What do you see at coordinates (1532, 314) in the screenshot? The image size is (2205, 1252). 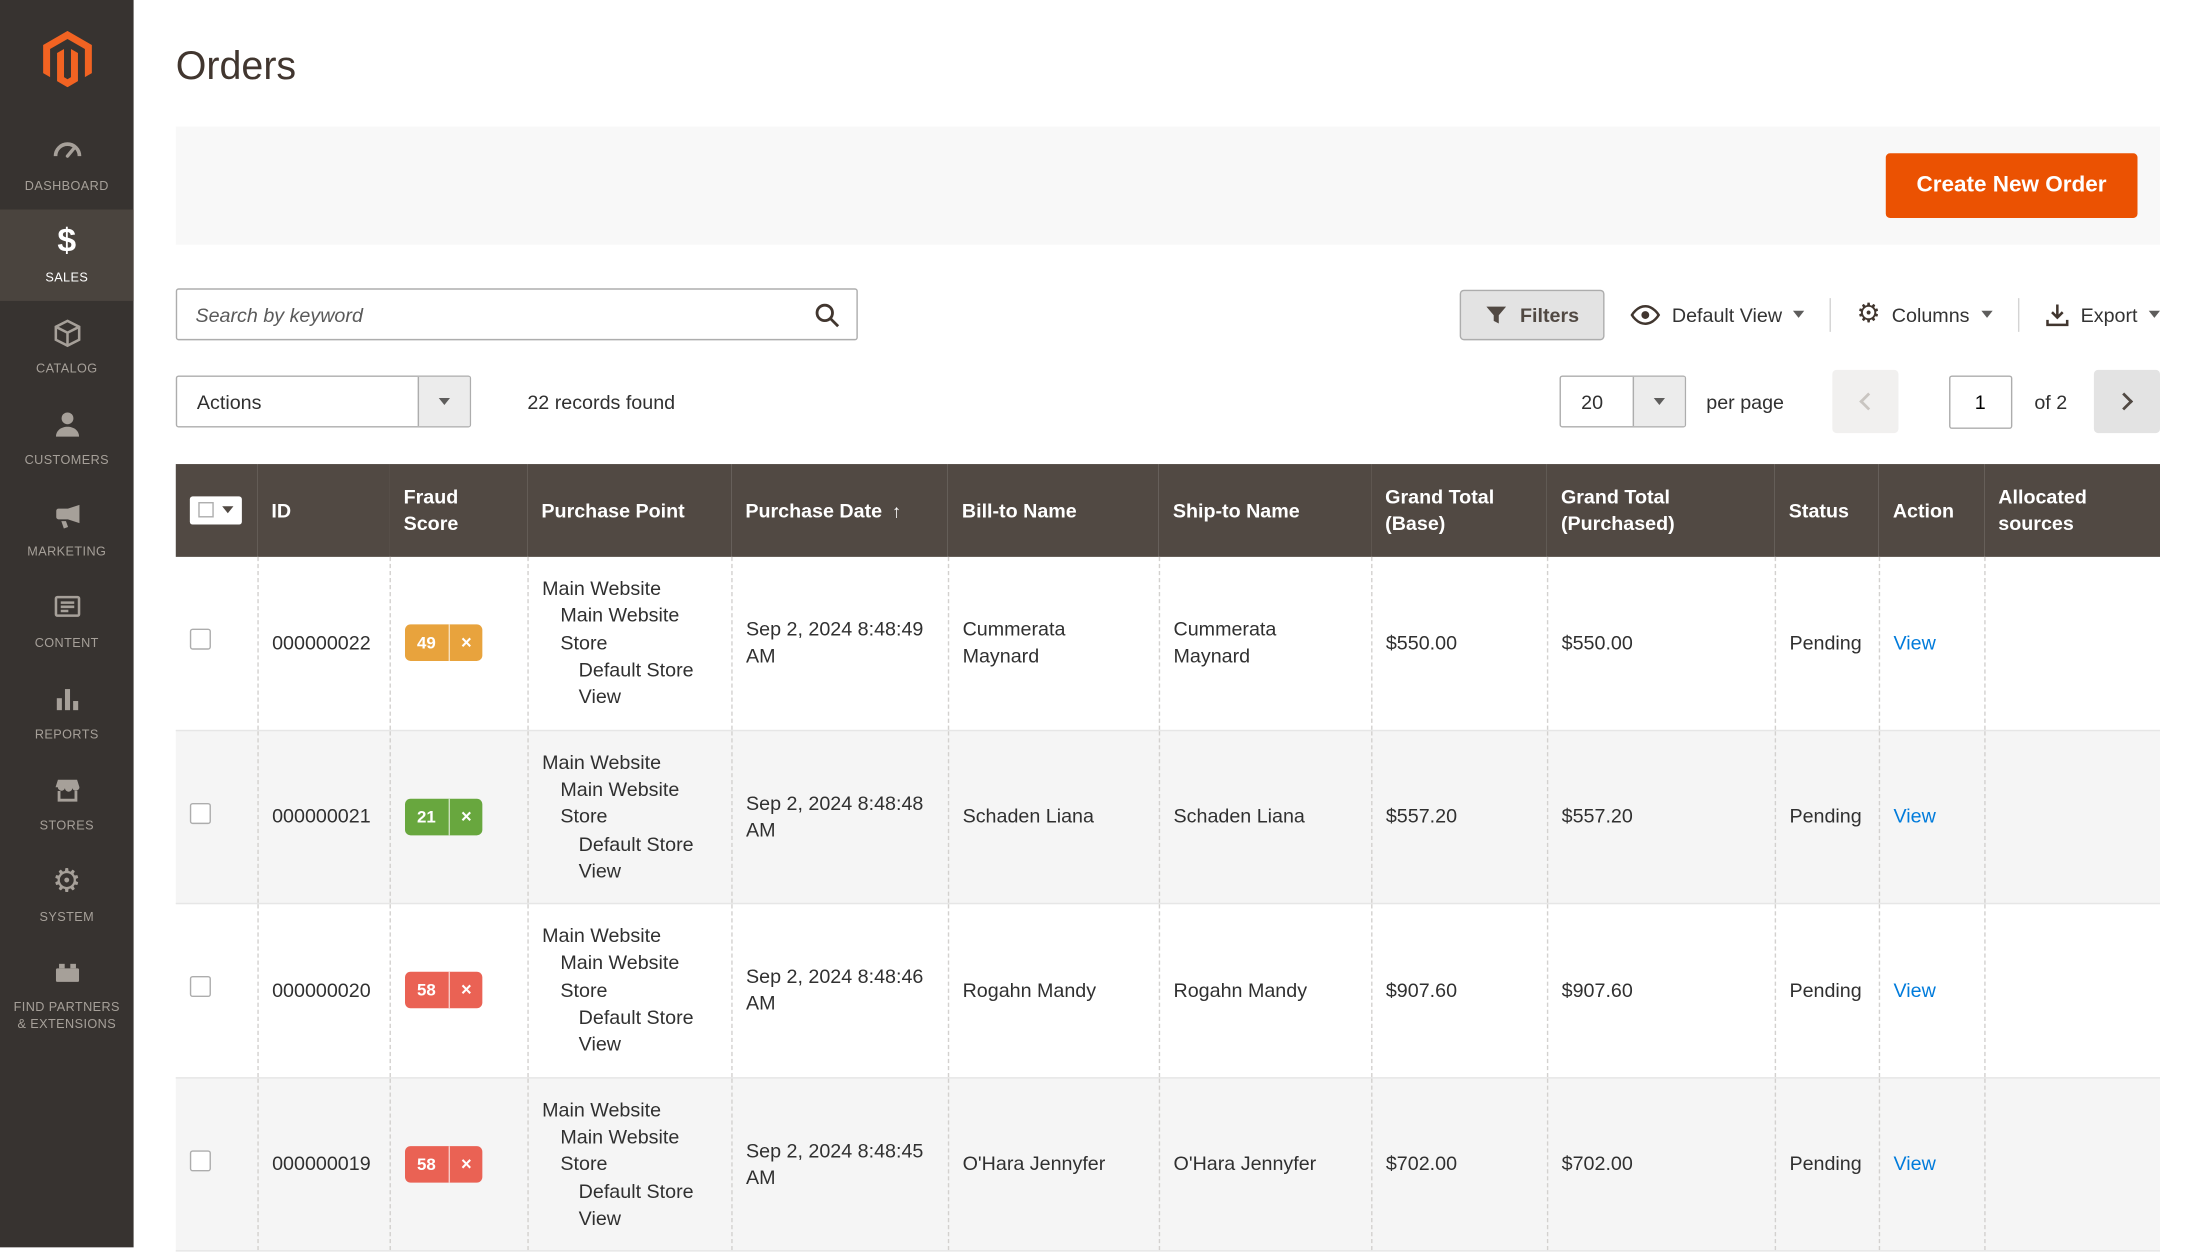 I see `filters-button: Filters` at bounding box center [1532, 314].